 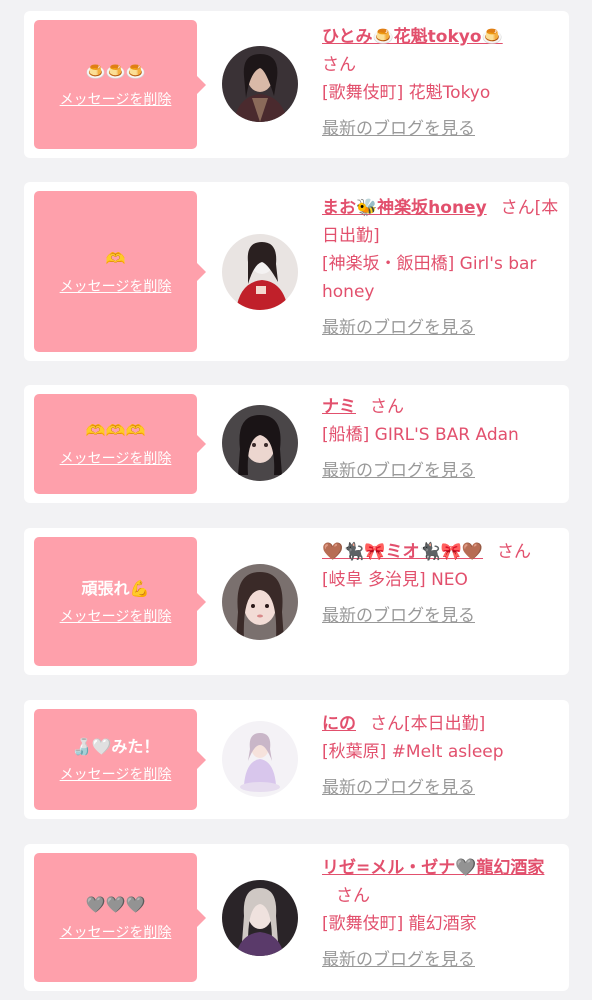 I want to click on shop-name: [秋葉原] #Melt asleep, so click(x=413, y=752).